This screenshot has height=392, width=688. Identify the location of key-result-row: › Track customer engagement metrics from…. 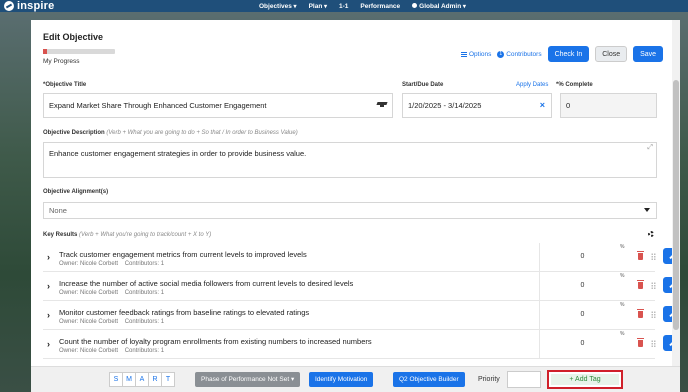
(361, 257).